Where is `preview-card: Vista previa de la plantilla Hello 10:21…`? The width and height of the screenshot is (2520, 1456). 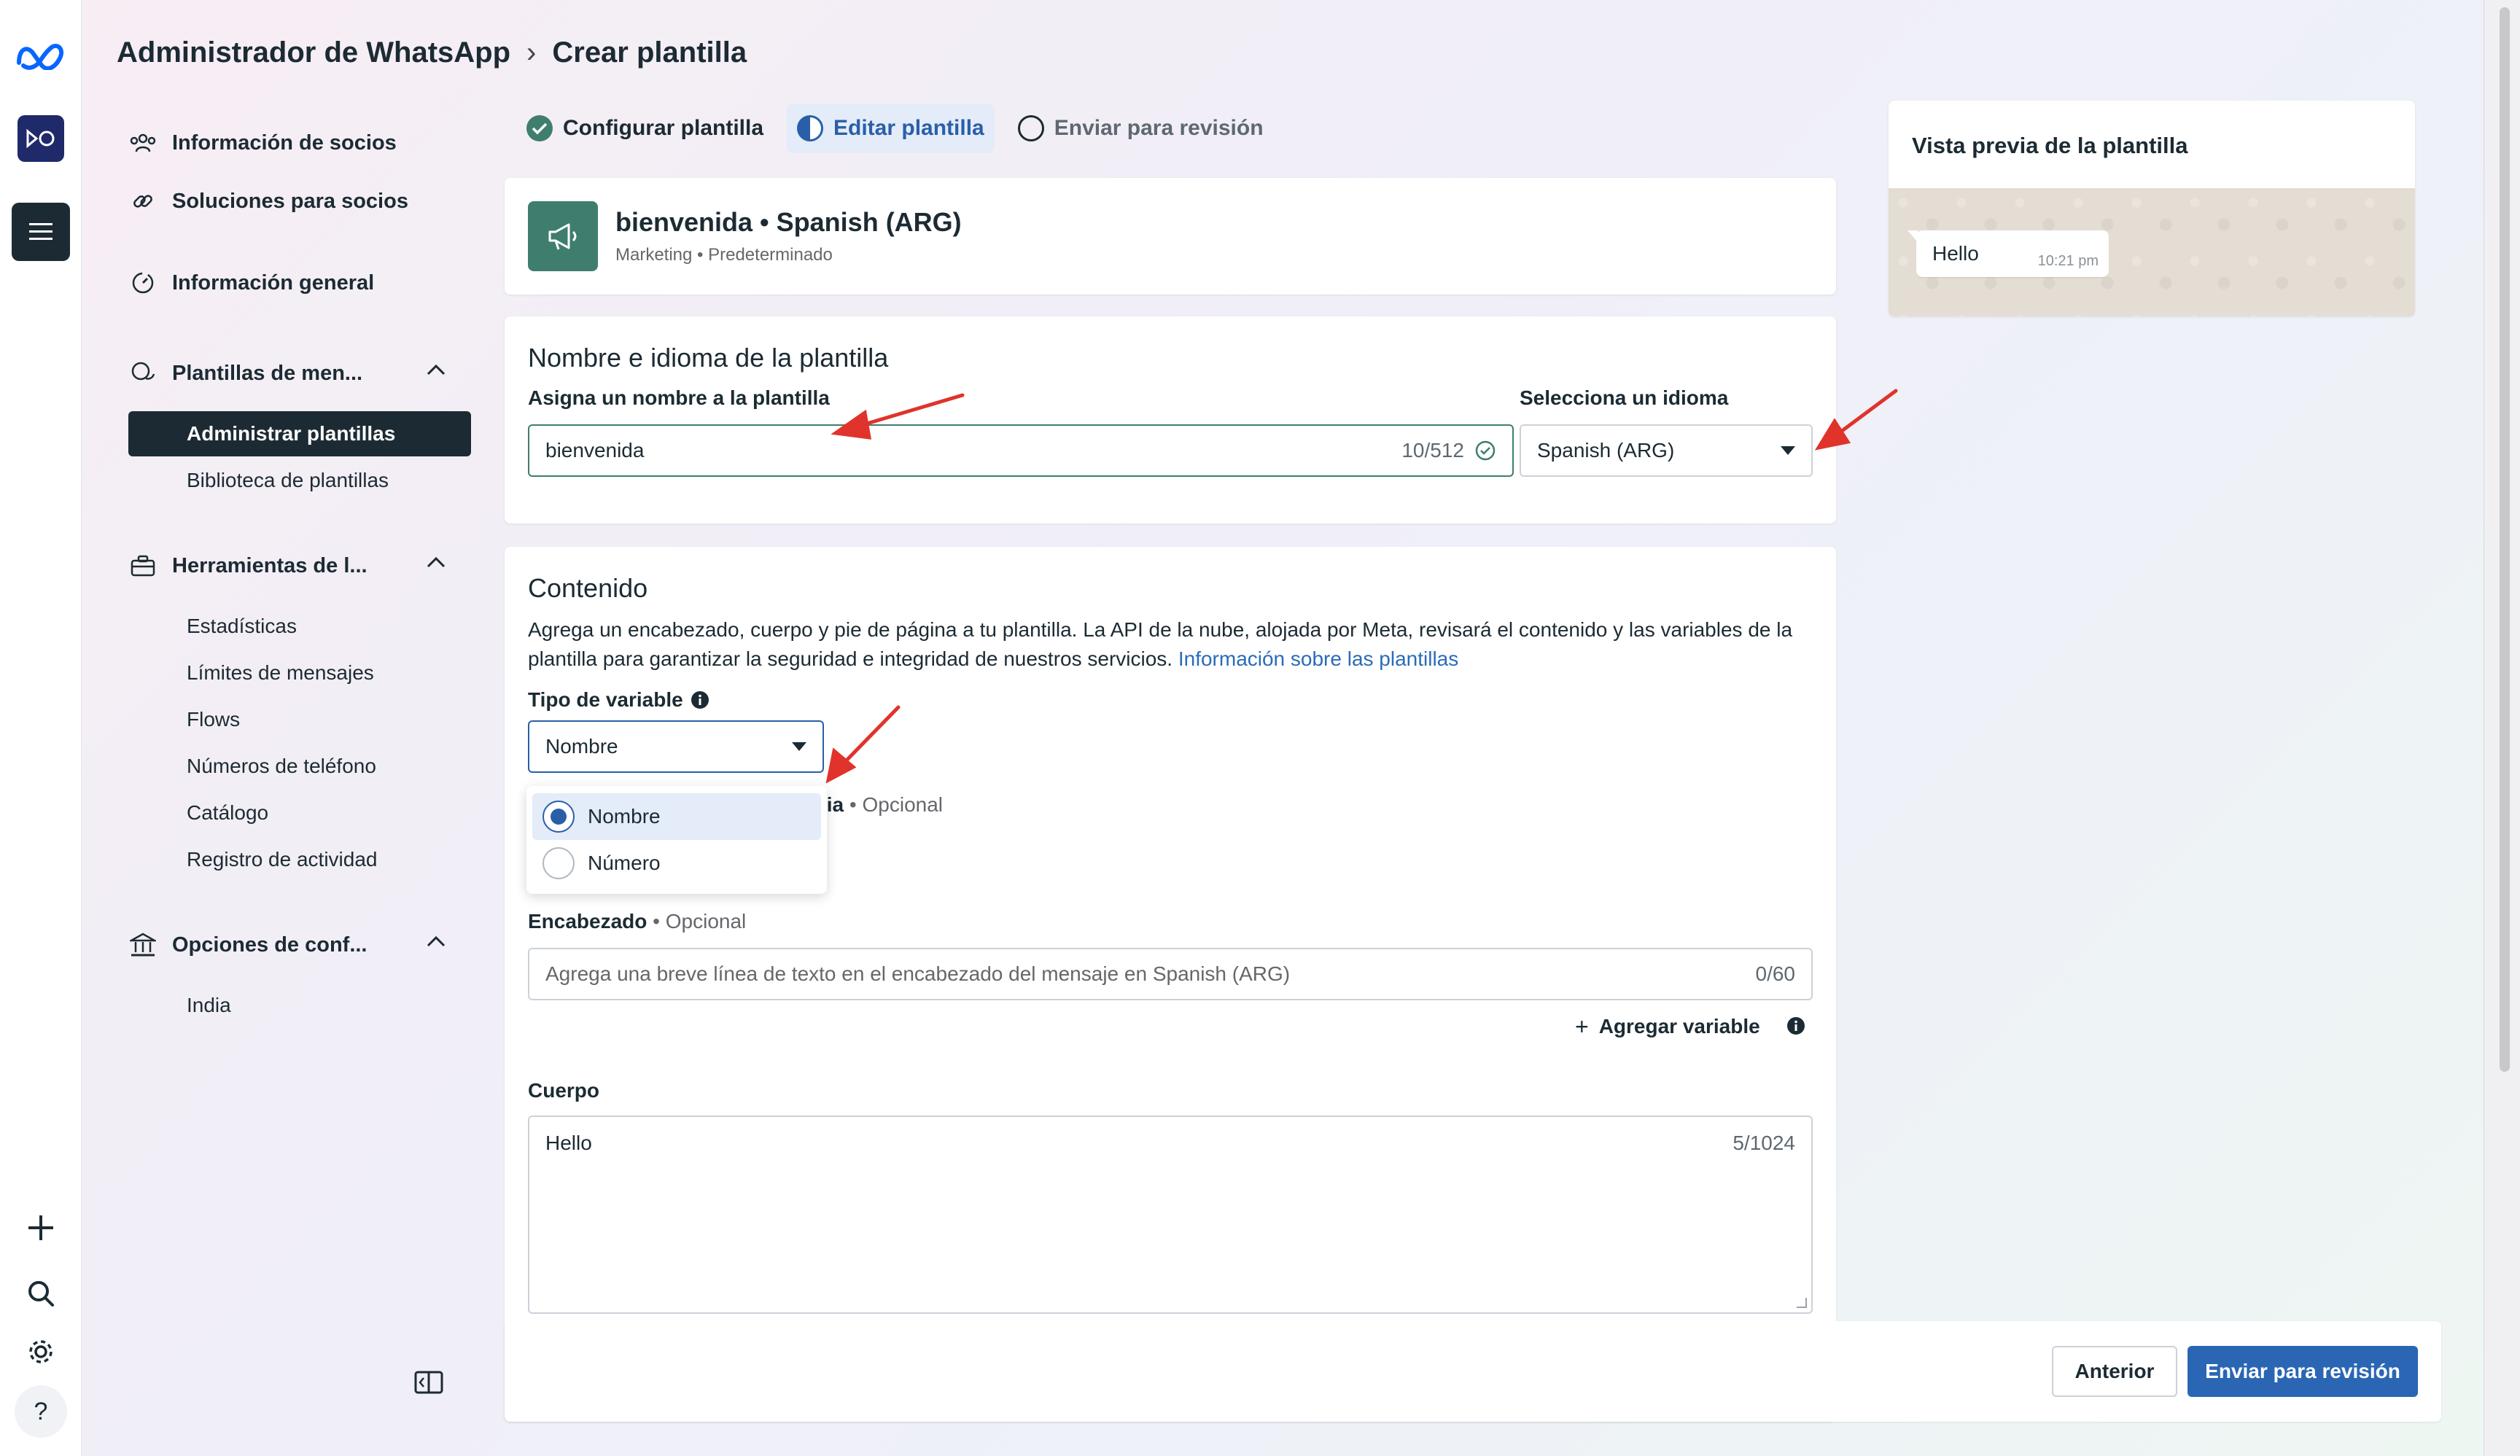 preview-card: Vista previa de la plantilla Hello 10:21… is located at coordinates (2152, 208).